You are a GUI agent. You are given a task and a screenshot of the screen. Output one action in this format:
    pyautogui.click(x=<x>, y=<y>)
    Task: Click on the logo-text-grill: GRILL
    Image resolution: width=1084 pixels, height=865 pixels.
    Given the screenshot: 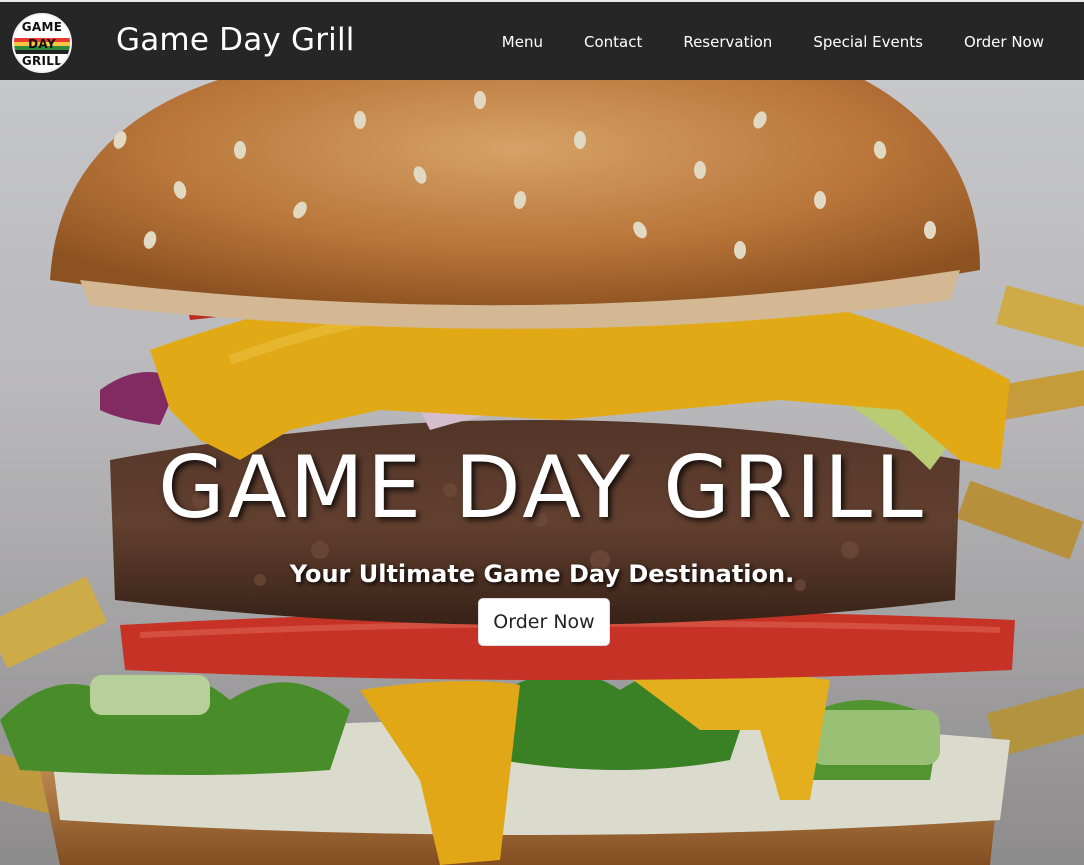 What is the action you would take?
    pyautogui.click(x=42, y=61)
    